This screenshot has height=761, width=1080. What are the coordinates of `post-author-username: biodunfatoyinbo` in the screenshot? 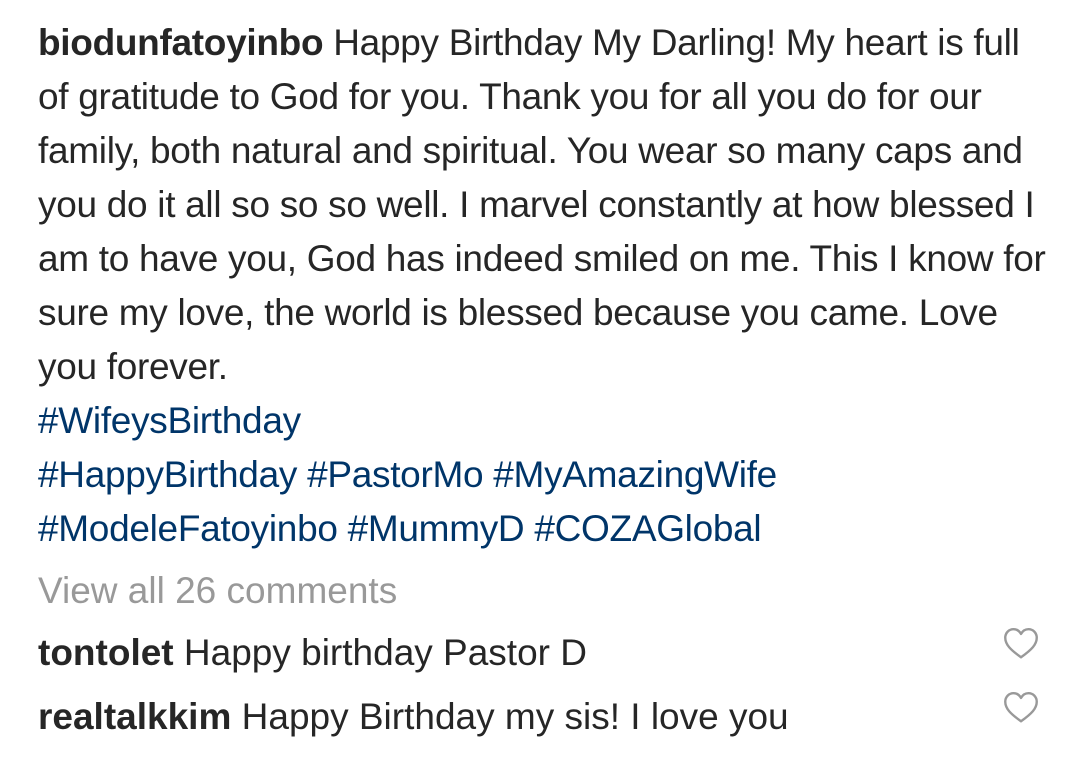 It's located at (181, 42).